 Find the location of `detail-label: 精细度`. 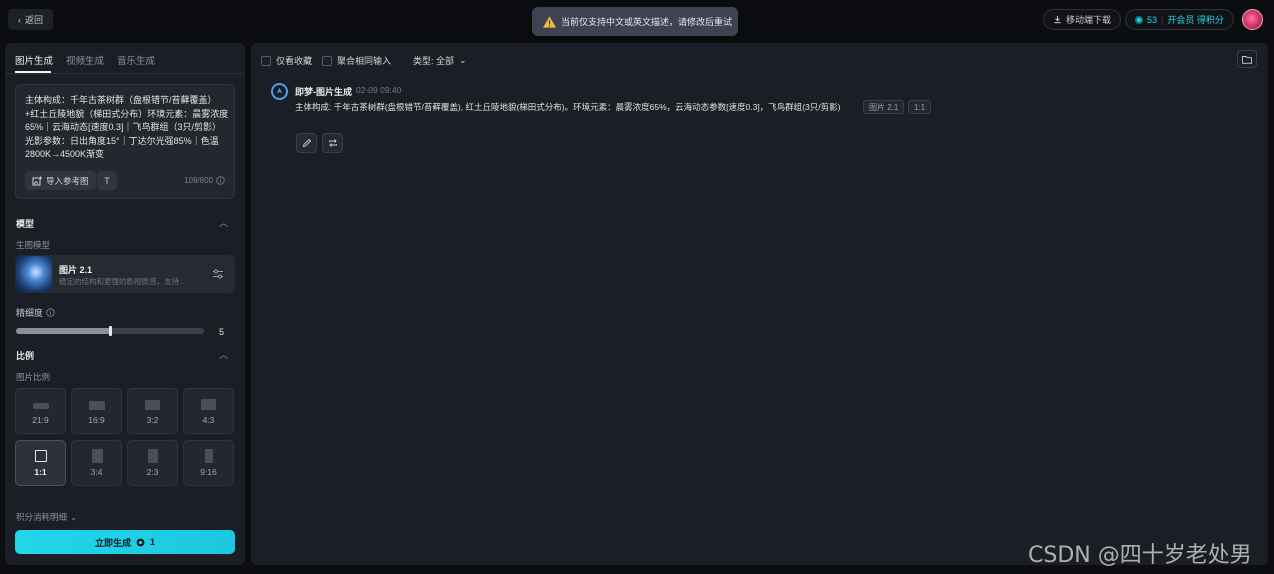

detail-label: 精细度 is located at coordinates (30, 313).